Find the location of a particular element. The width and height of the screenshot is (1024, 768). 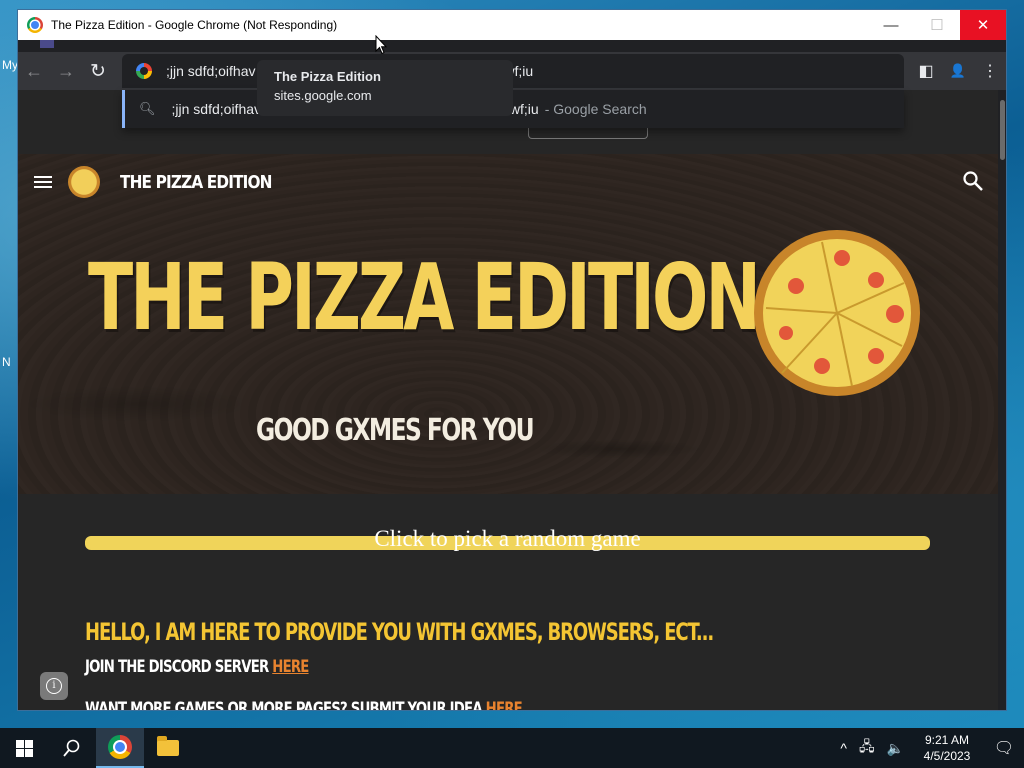

clock-time: 9:21 AM is located at coordinates (947, 740).